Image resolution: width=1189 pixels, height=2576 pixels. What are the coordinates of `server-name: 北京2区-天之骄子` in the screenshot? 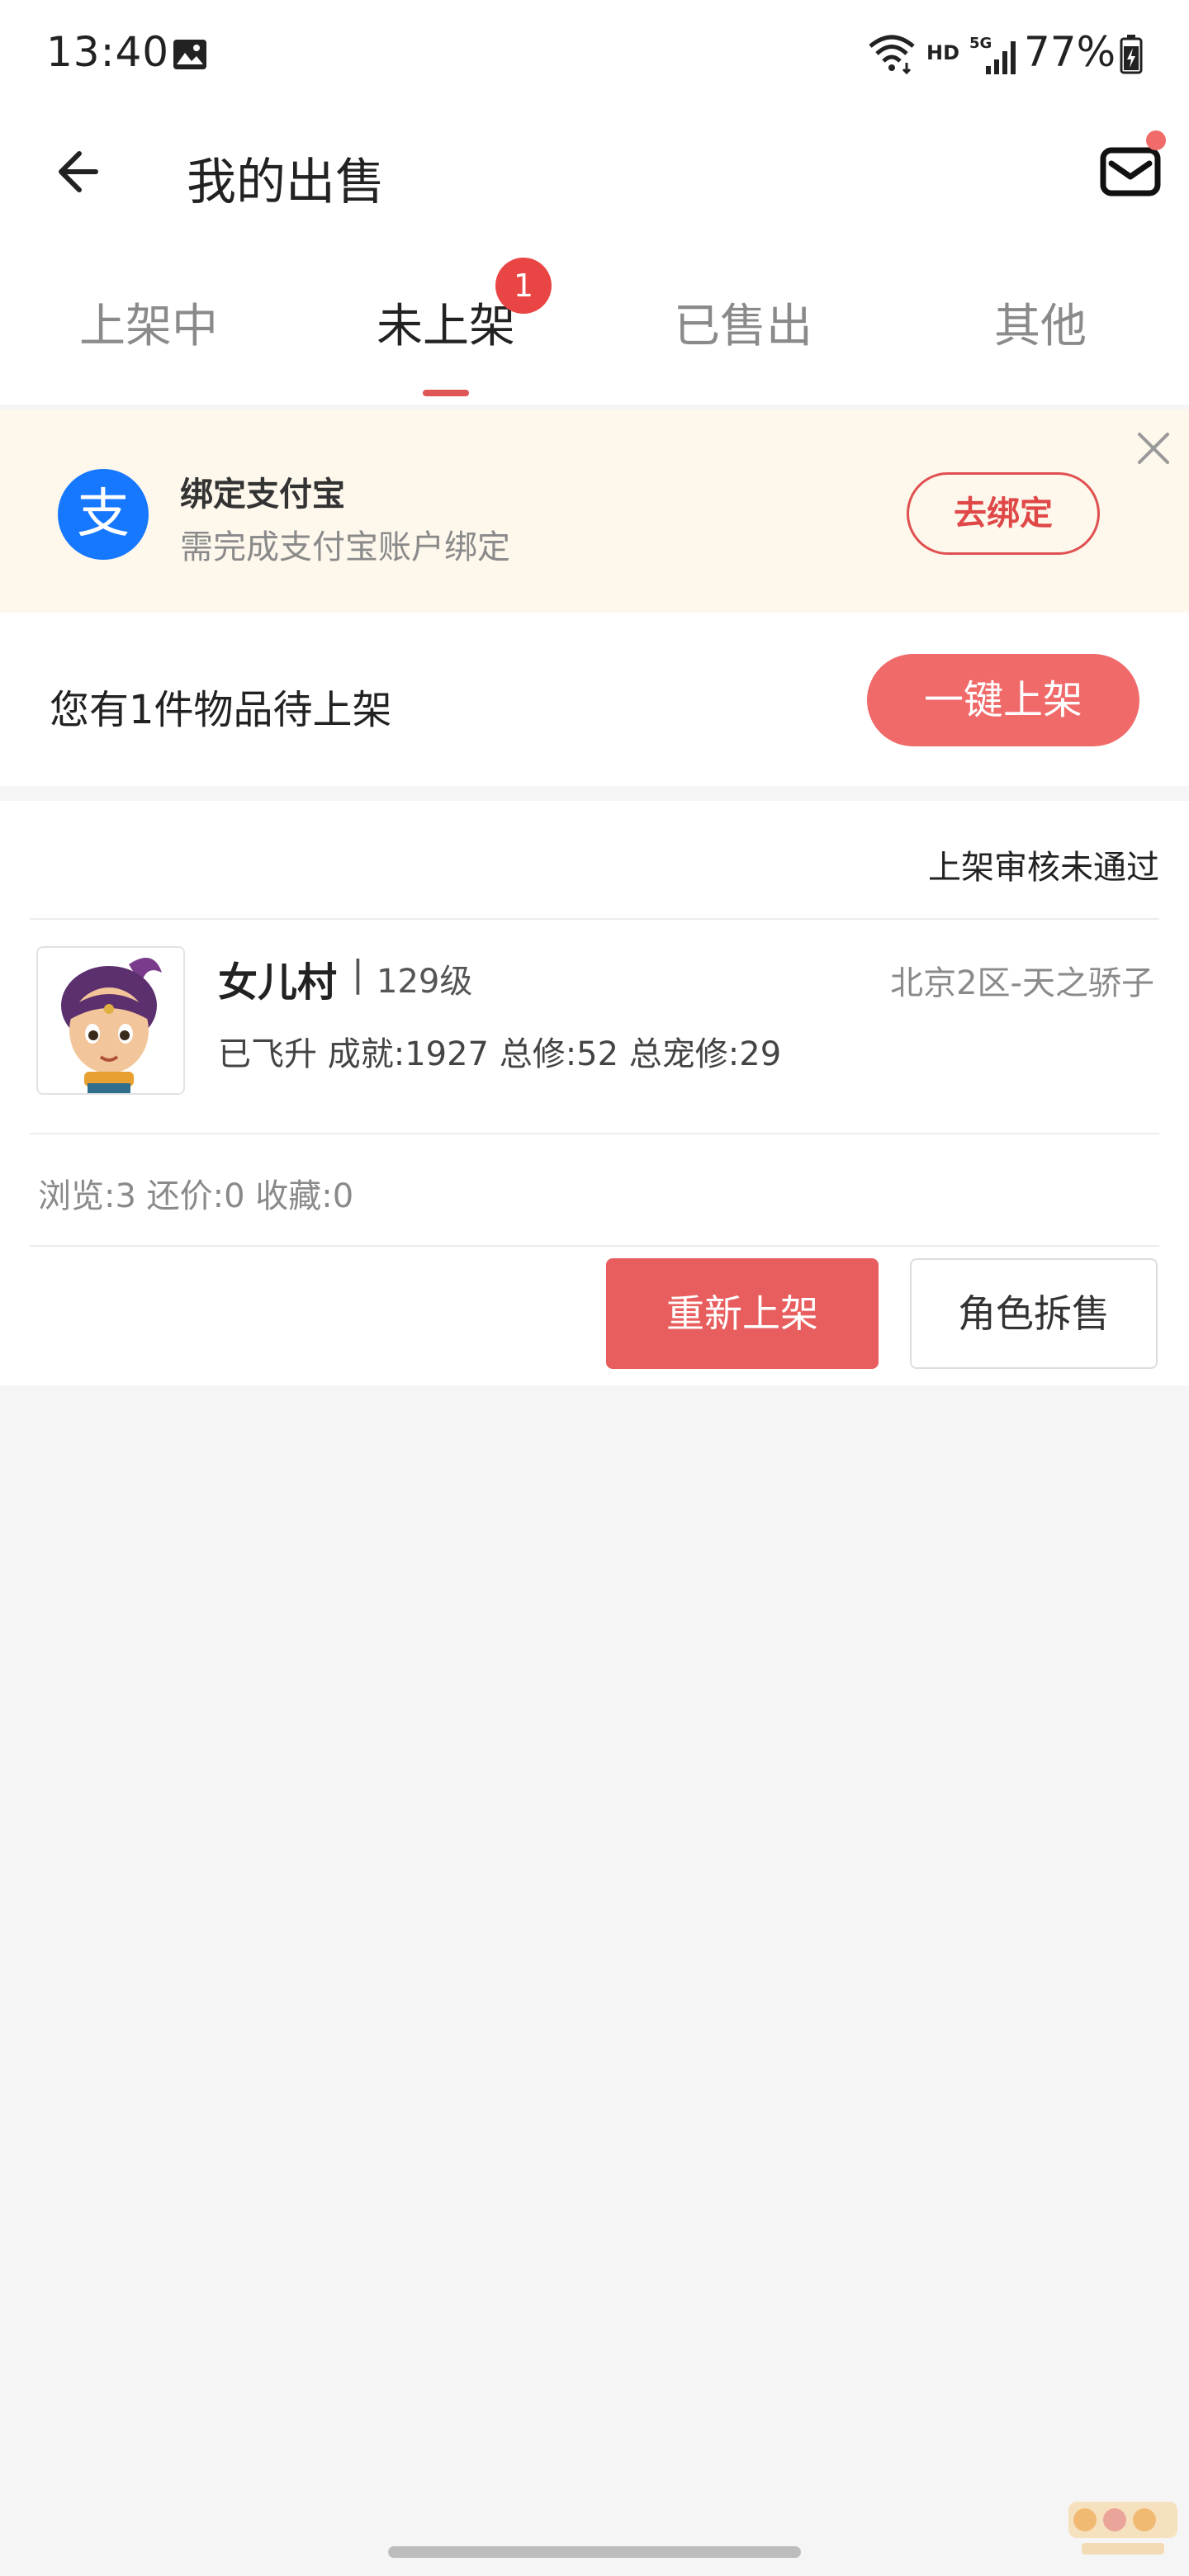 It's located at (1022, 983).